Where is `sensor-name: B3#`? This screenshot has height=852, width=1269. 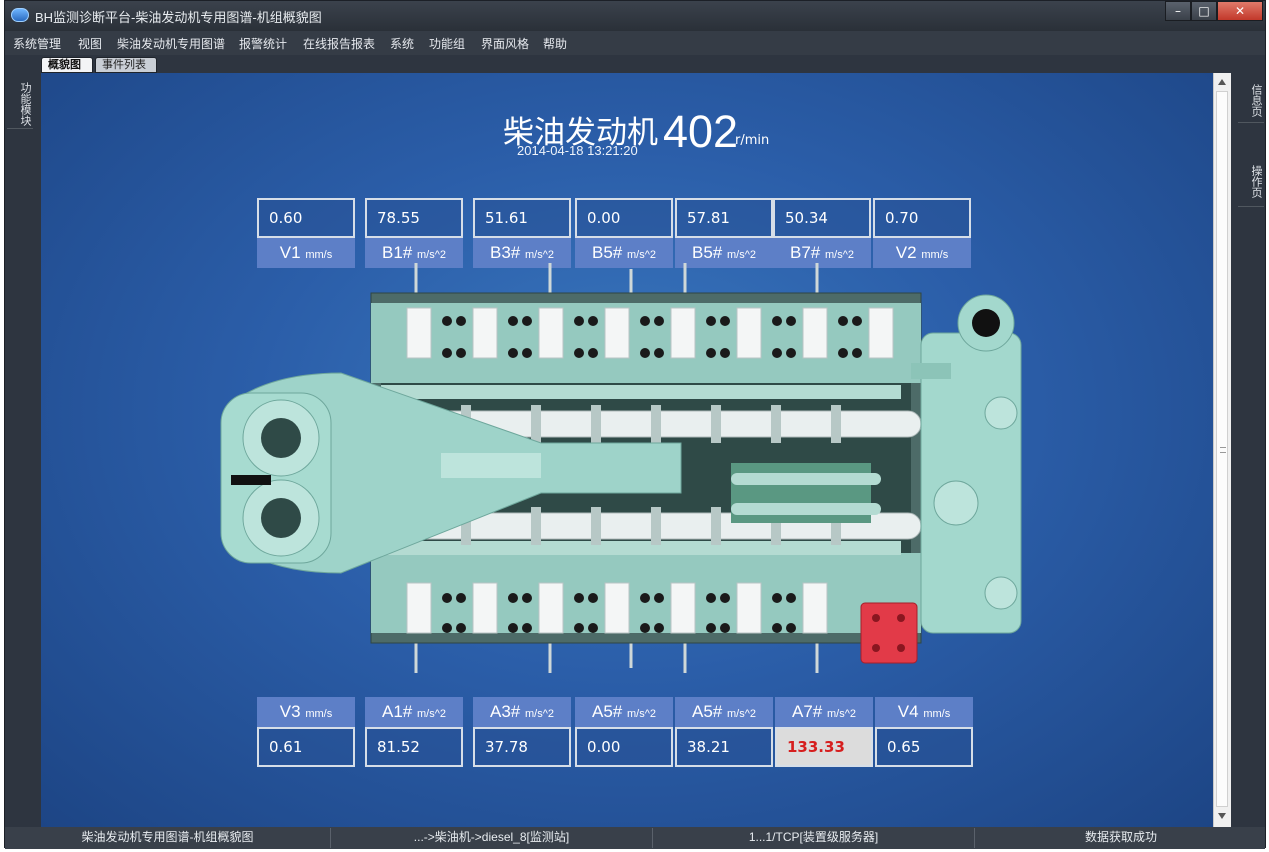 sensor-name: B3# is located at coordinates (505, 252).